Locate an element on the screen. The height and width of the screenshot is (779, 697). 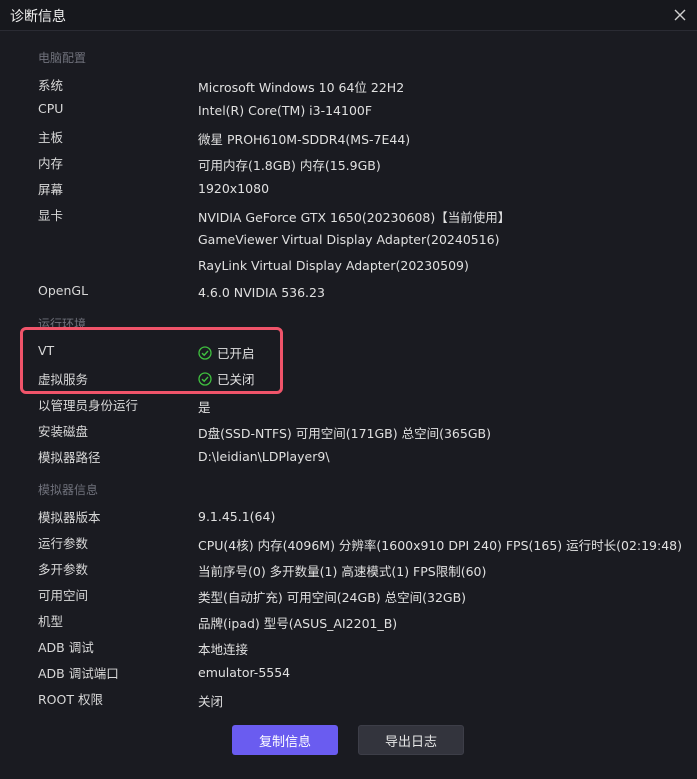
vt-value: 已开启 is located at coordinates (236, 353).